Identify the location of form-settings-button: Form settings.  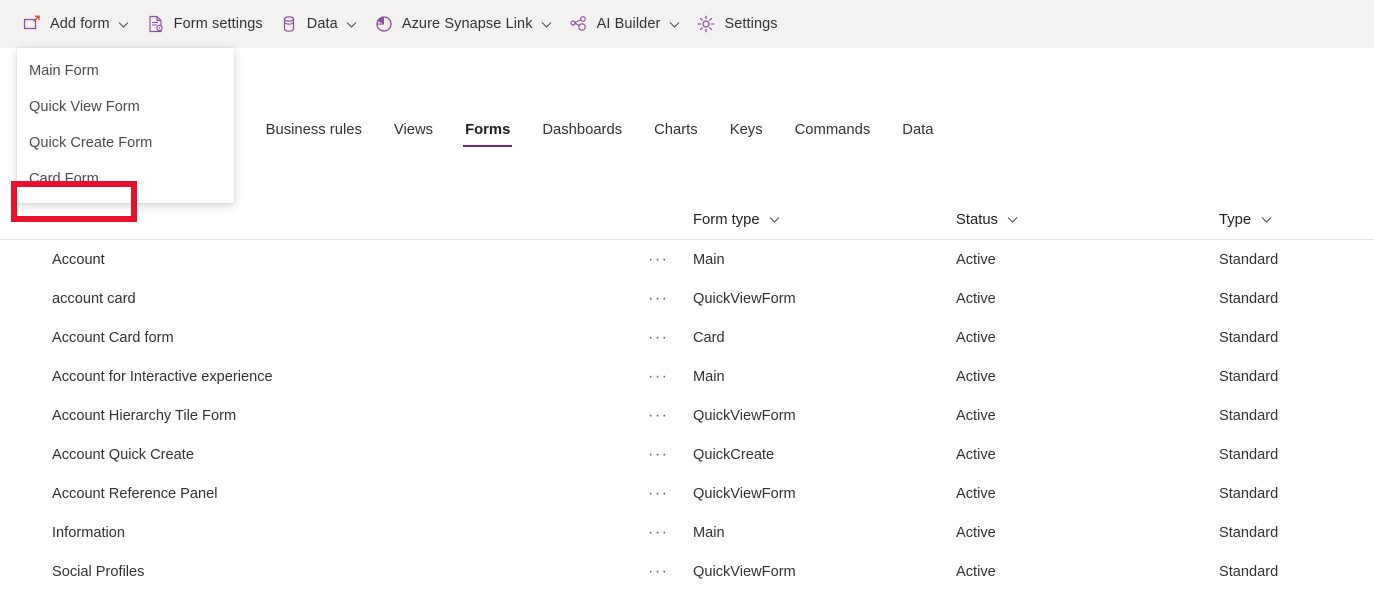
(204, 24).